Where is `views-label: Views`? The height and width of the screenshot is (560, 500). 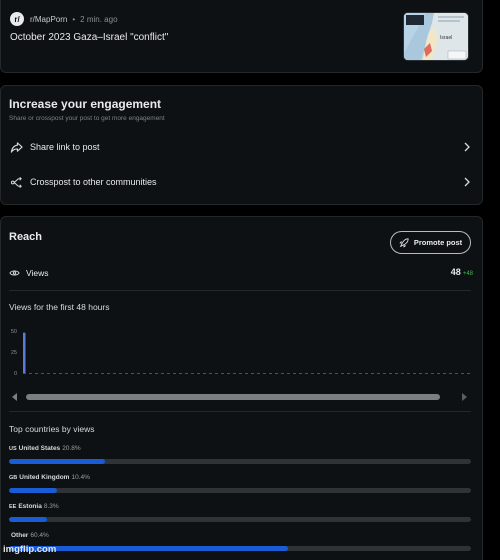 views-label: Views is located at coordinates (37, 273).